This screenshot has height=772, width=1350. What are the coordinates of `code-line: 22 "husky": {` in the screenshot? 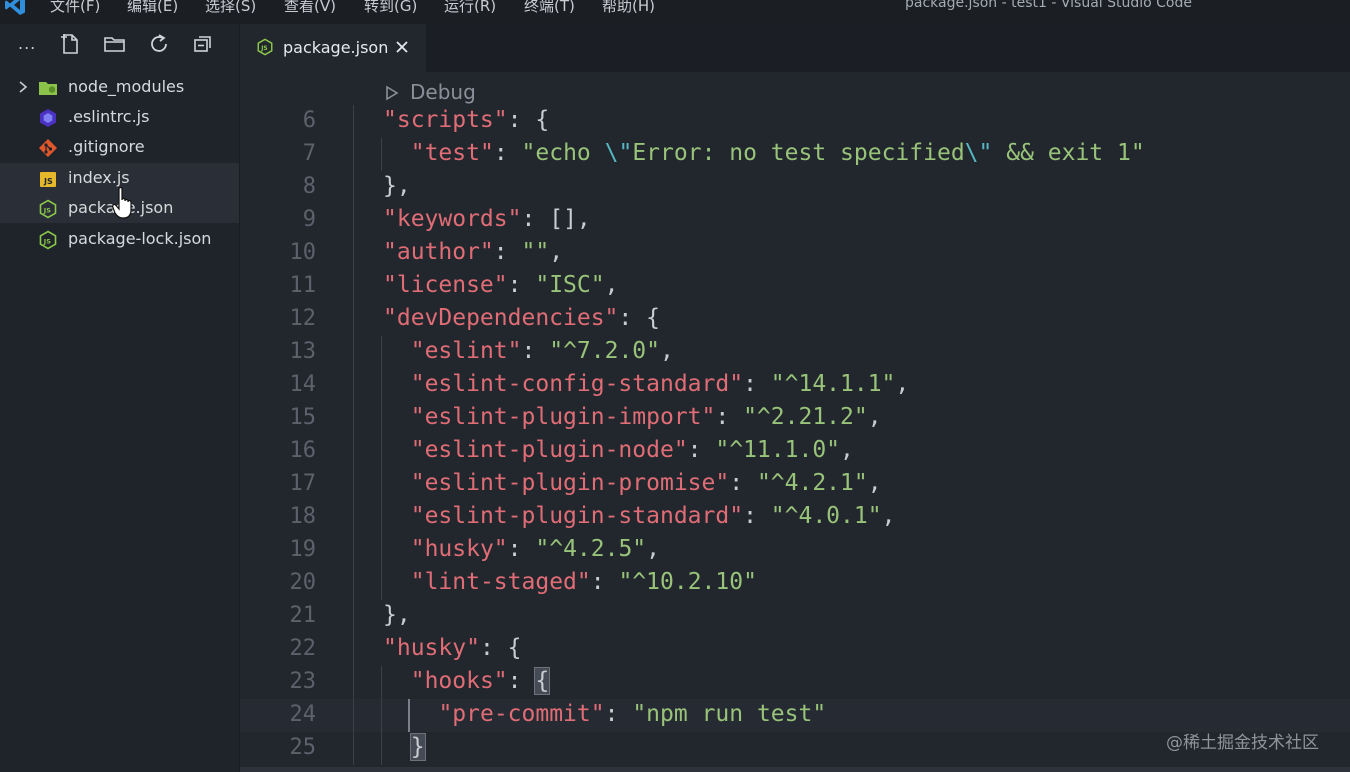 It's located at (795, 649).